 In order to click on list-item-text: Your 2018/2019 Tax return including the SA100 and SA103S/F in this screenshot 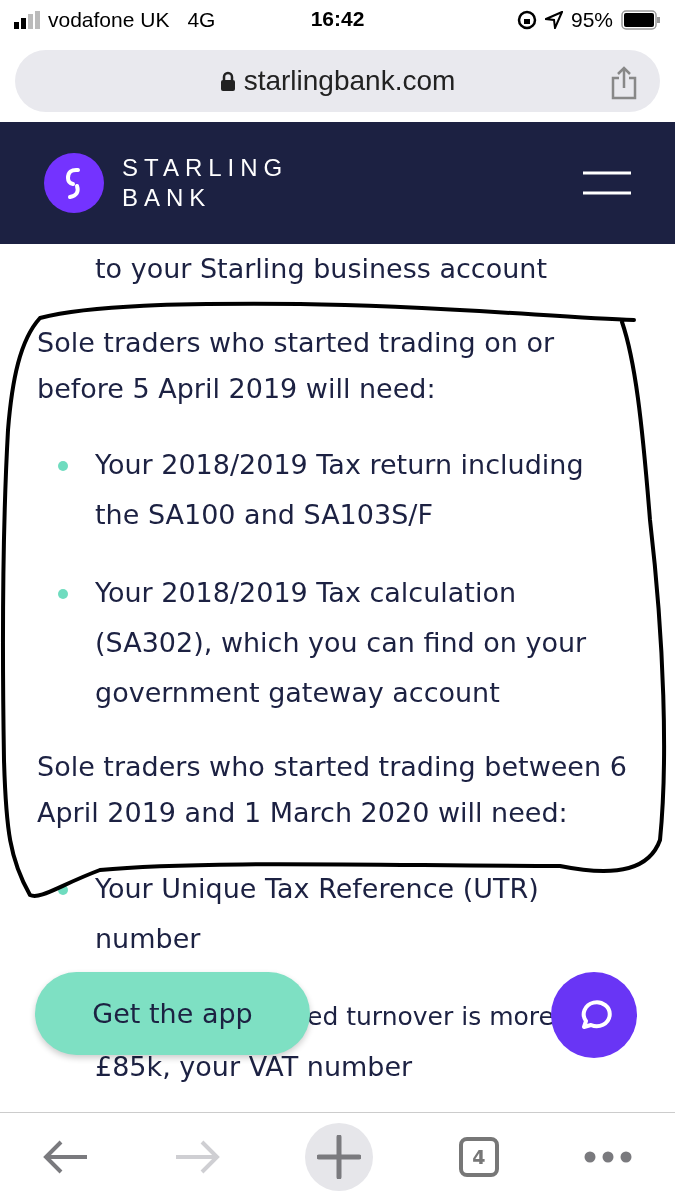, I will do `click(340, 490)`.